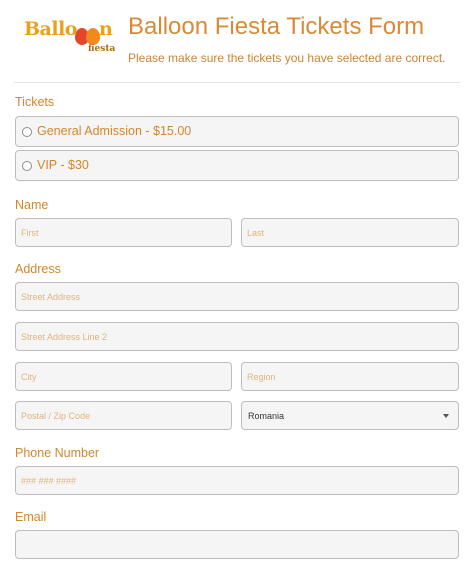 Image resolution: width=474 pixels, height=576 pixels. I want to click on ticket-option-vip: VIP - $30, so click(237, 165).